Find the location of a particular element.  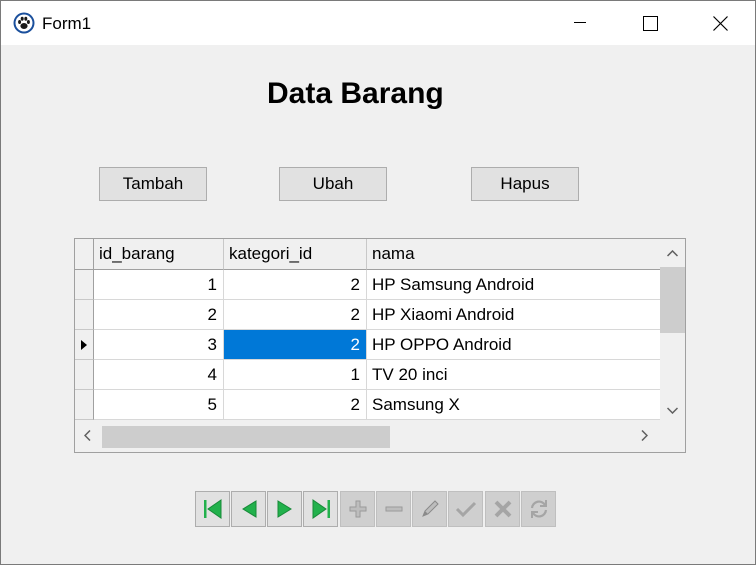

nav-post-button is located at coordinates (465, 509).